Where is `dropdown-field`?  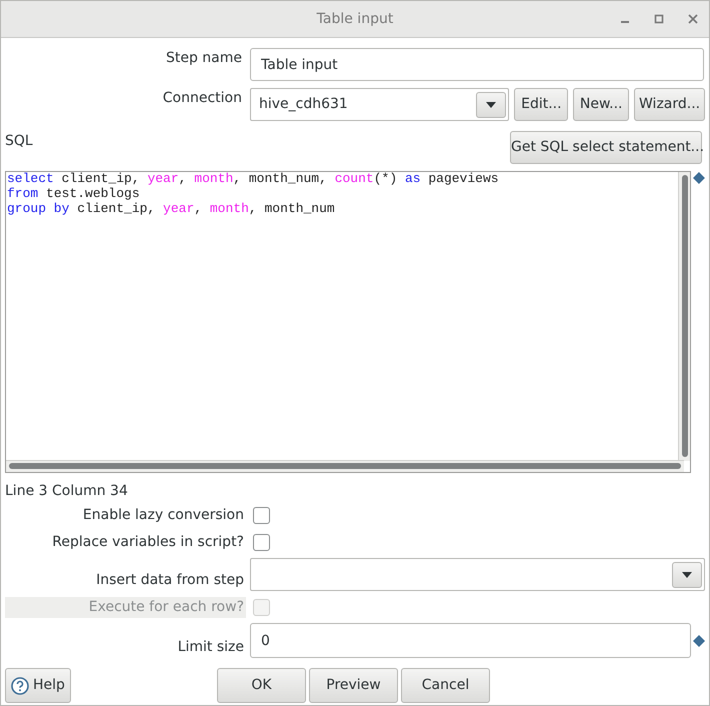 dropdown-field is located at coordinates (477, 574).